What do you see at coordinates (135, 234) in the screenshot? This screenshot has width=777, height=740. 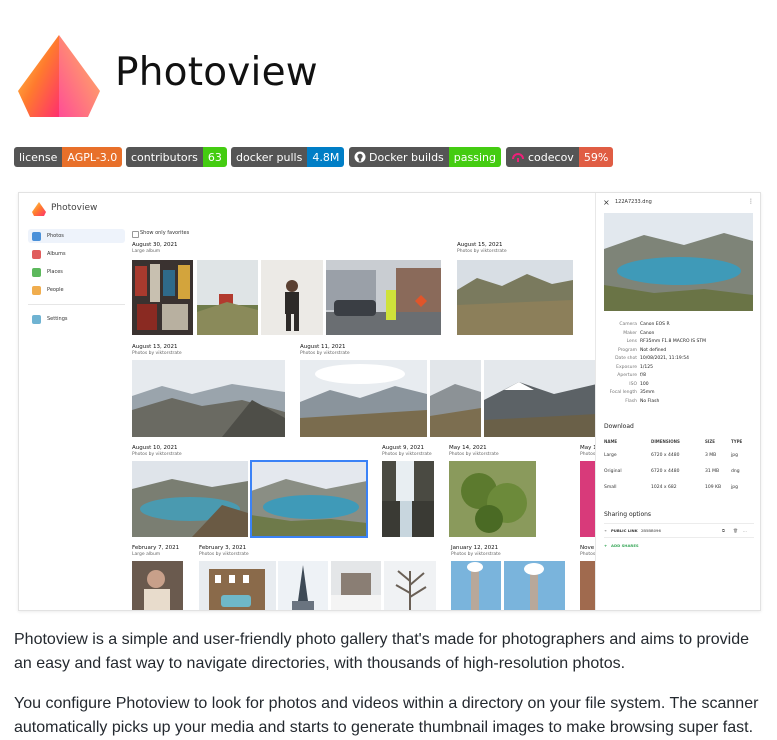 I see `favorites-checkbox` at bounding box center [135, 234].